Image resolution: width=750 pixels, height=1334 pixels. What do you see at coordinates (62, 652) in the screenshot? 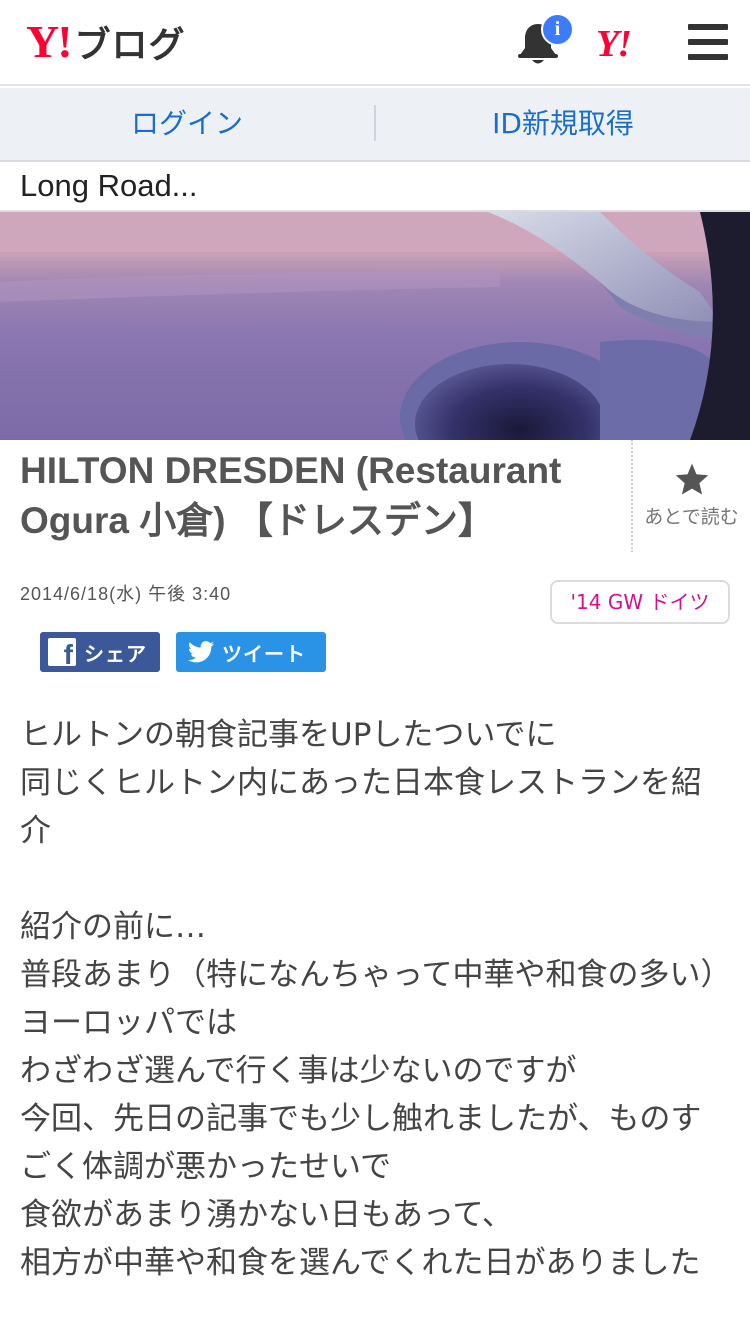
I see `facebook-icon: f` at bounding box center [62, 652].